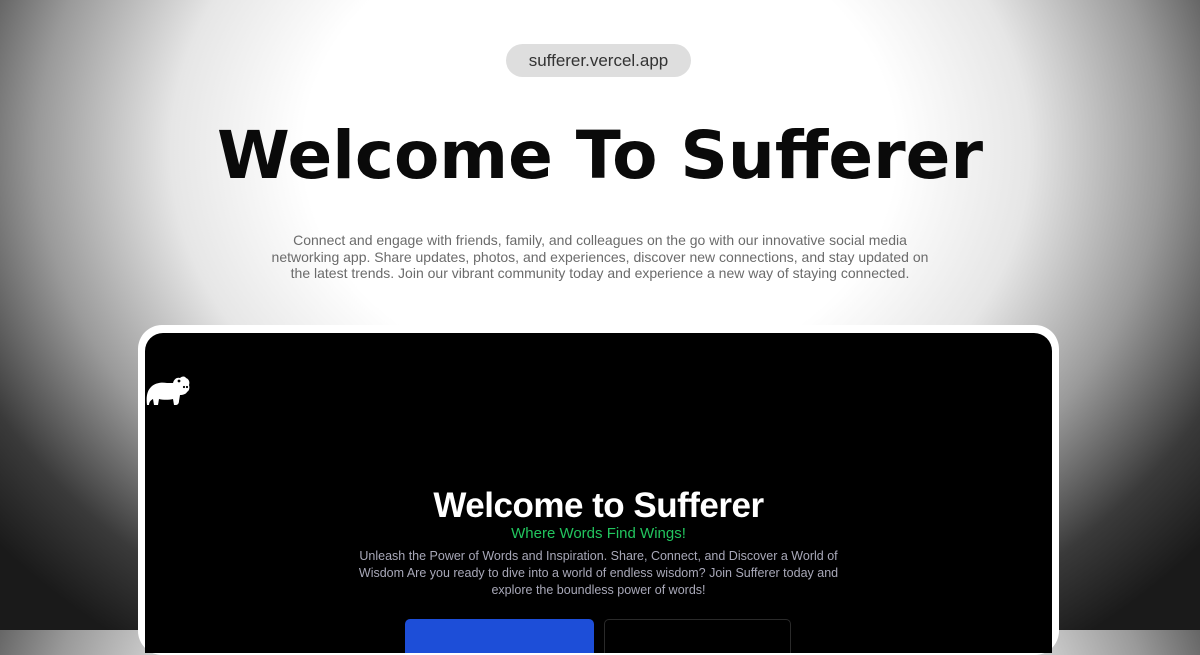 Image resolution: width=1200 pixels, height=655 pixels. I want to click on url-badge: sufferer.vercel.app, so click(598, 60).